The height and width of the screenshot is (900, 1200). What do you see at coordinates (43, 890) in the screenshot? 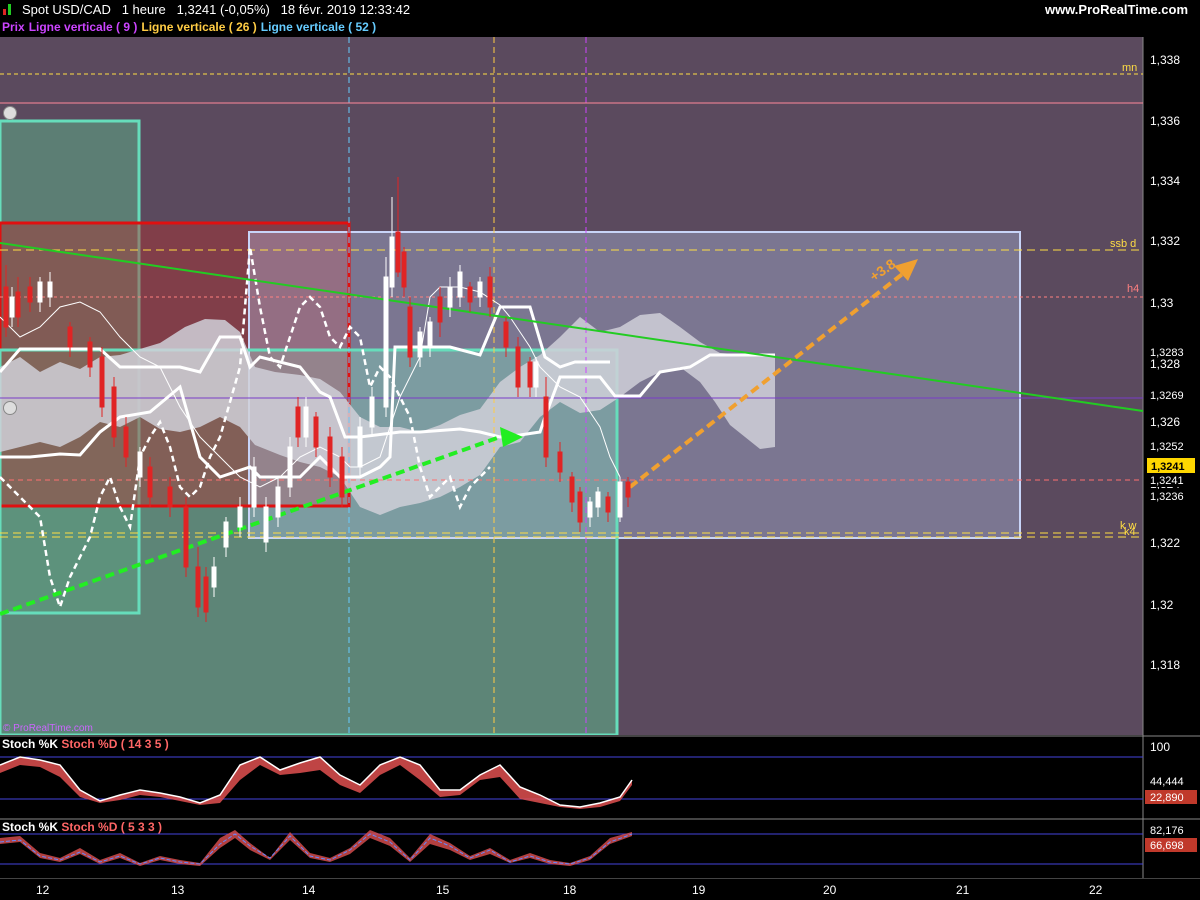
I see `svg-text: 12` at bounding box center [43, 890].